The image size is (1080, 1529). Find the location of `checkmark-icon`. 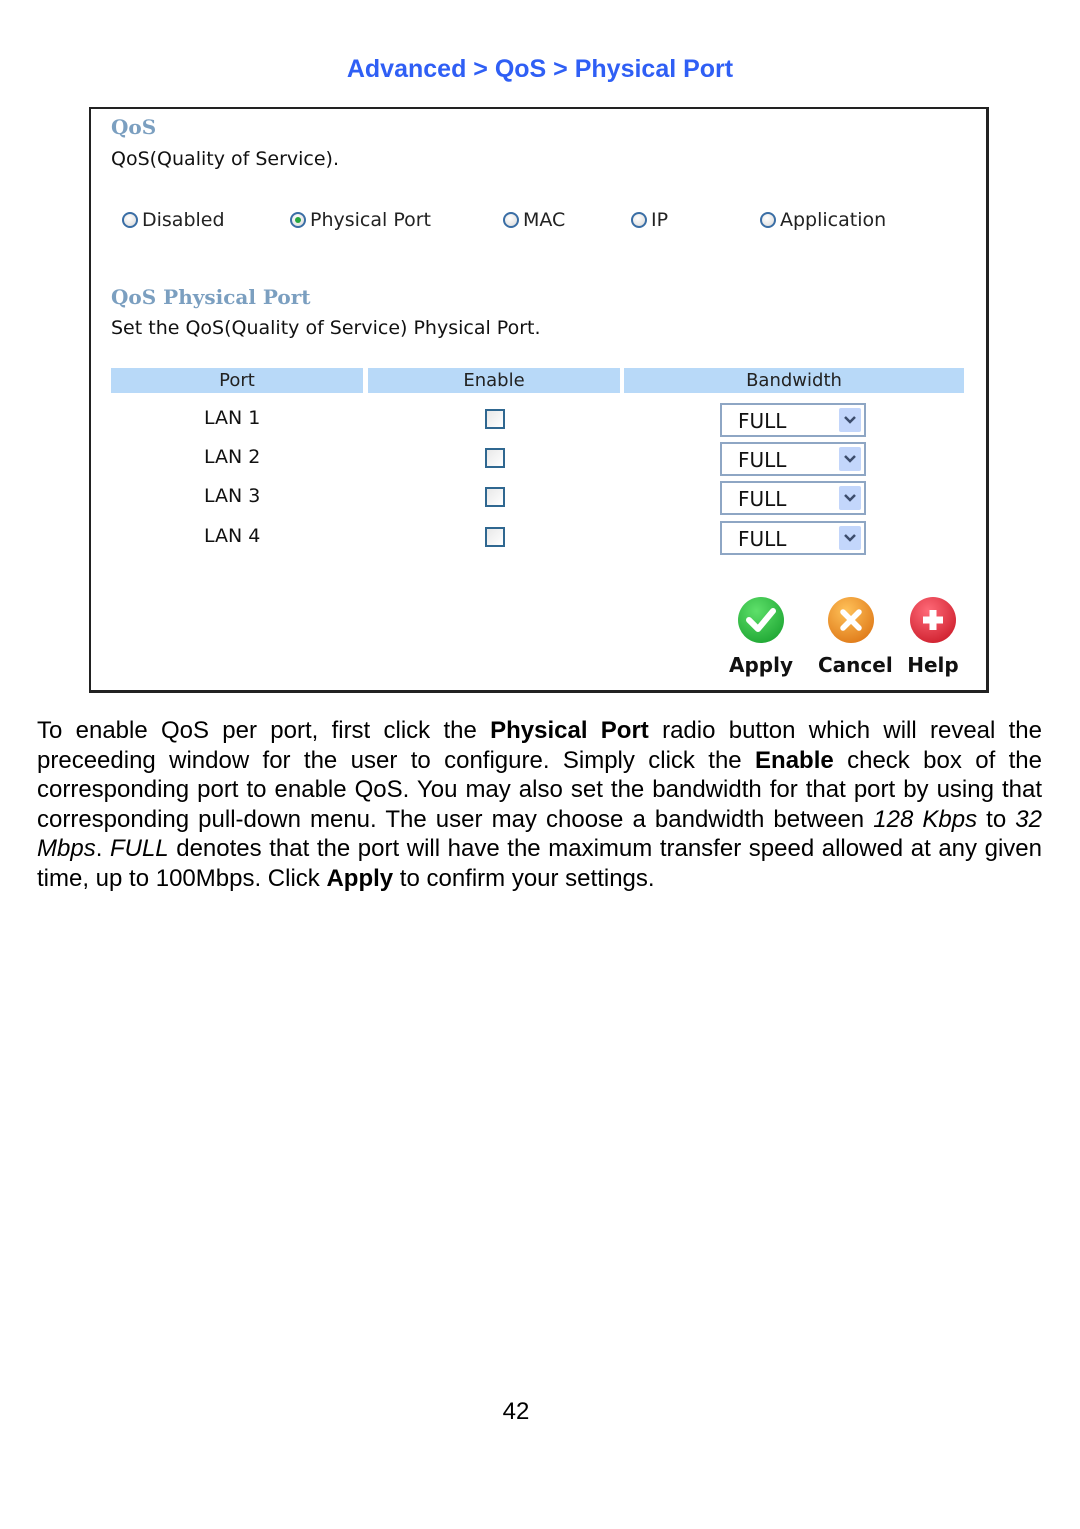

checkmark-icon is located at coordinates (761, 620).